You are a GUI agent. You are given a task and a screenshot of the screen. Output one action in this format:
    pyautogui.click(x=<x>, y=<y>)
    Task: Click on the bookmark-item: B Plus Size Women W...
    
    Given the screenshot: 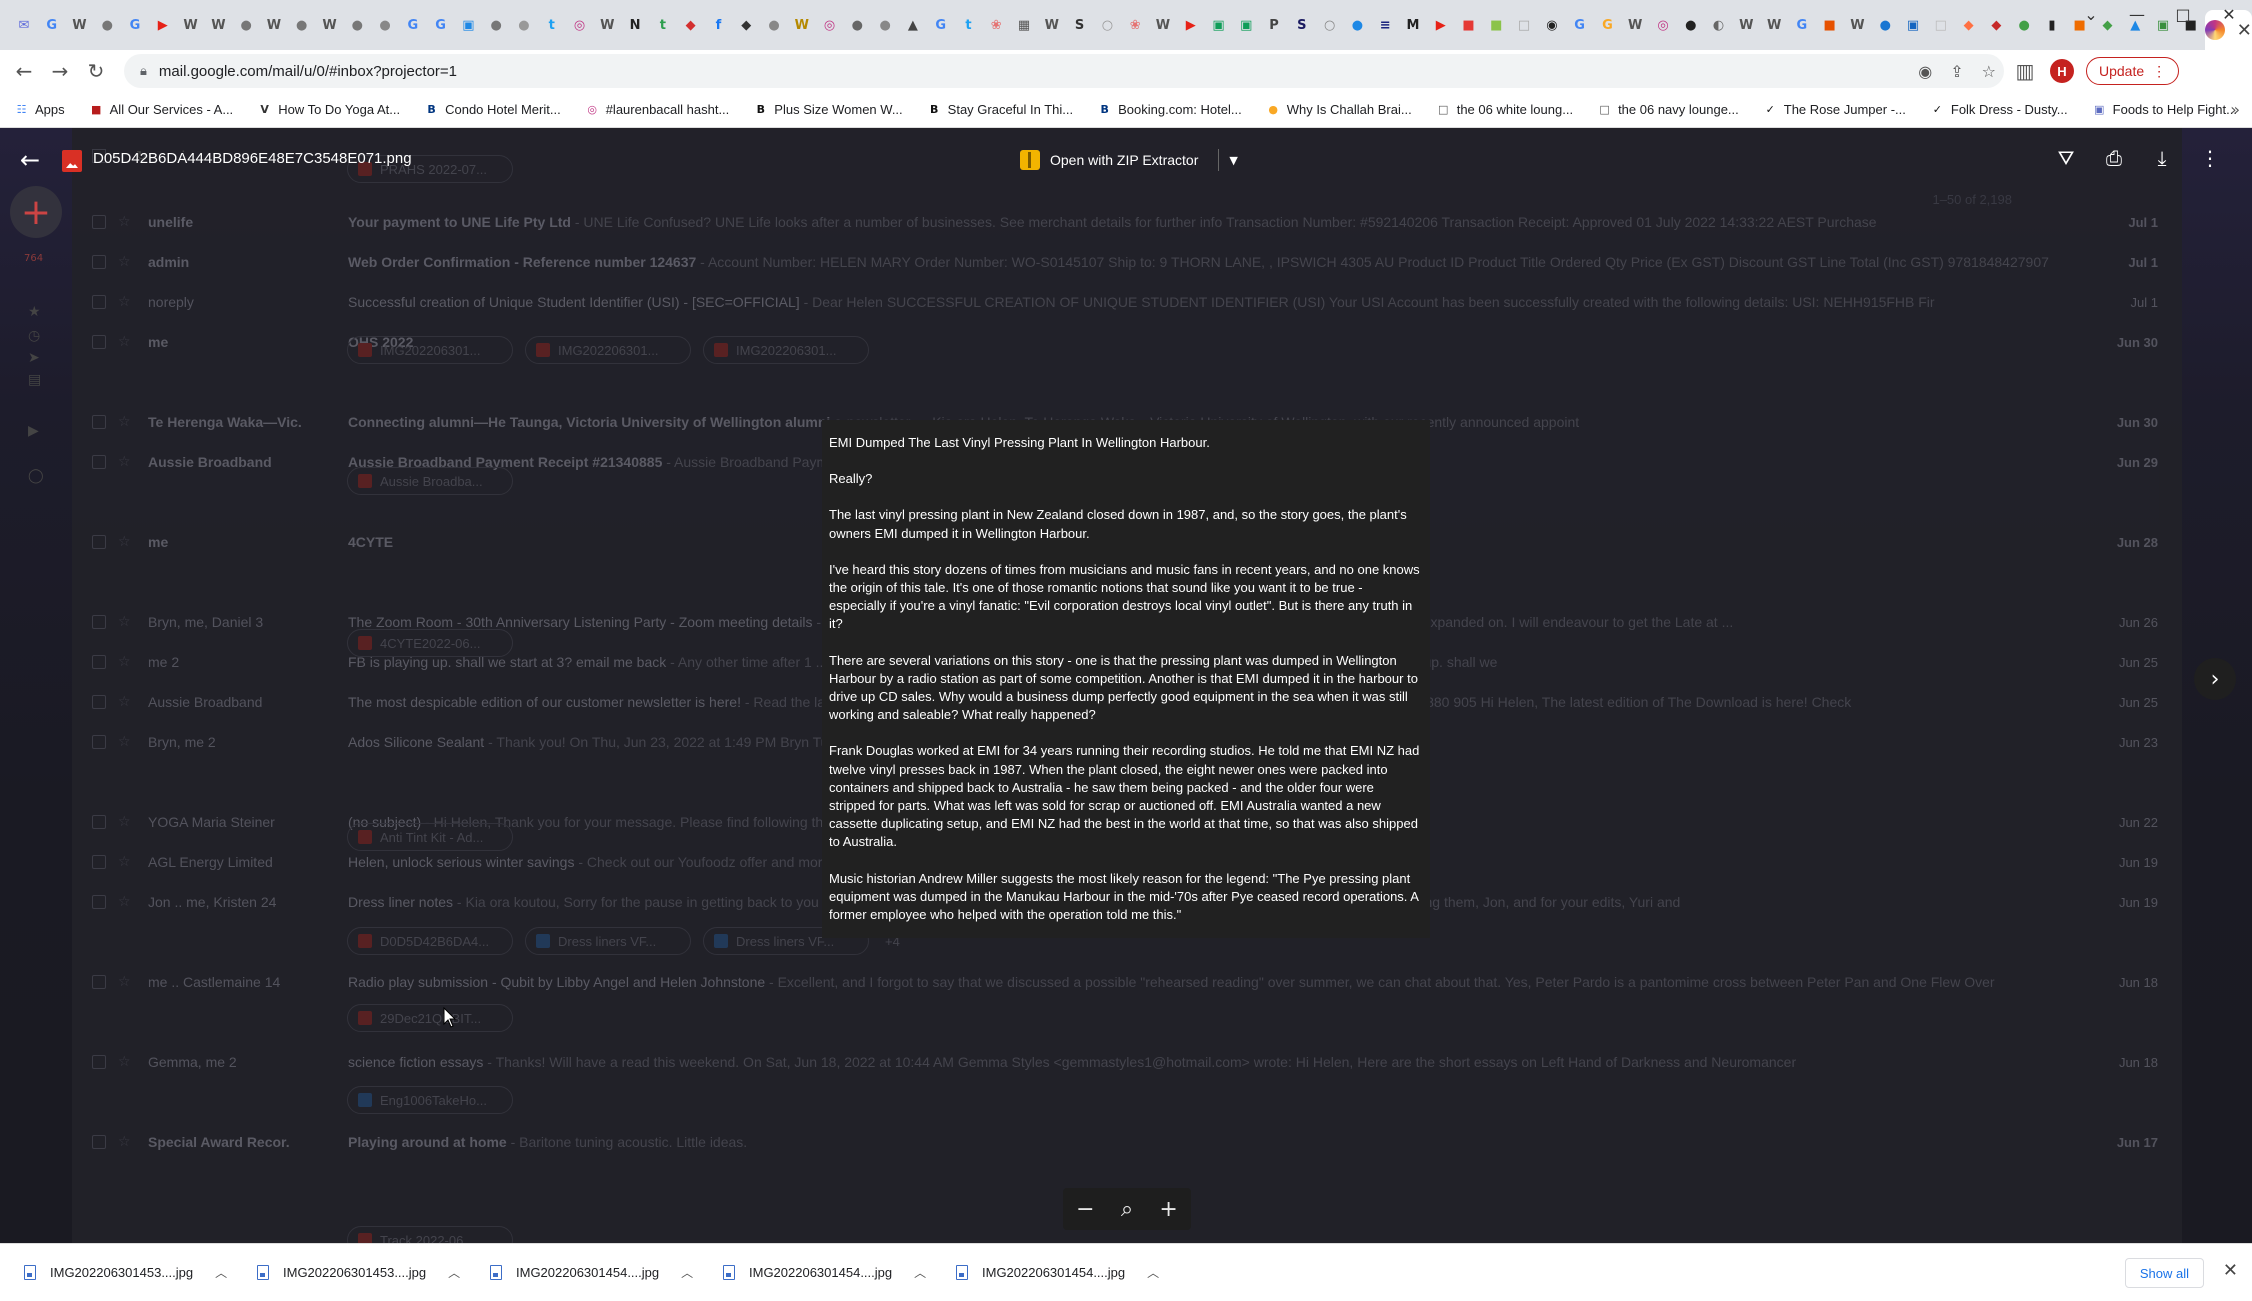 What is the action you would take?
    pyautogui.click(x=828, y=109)
    